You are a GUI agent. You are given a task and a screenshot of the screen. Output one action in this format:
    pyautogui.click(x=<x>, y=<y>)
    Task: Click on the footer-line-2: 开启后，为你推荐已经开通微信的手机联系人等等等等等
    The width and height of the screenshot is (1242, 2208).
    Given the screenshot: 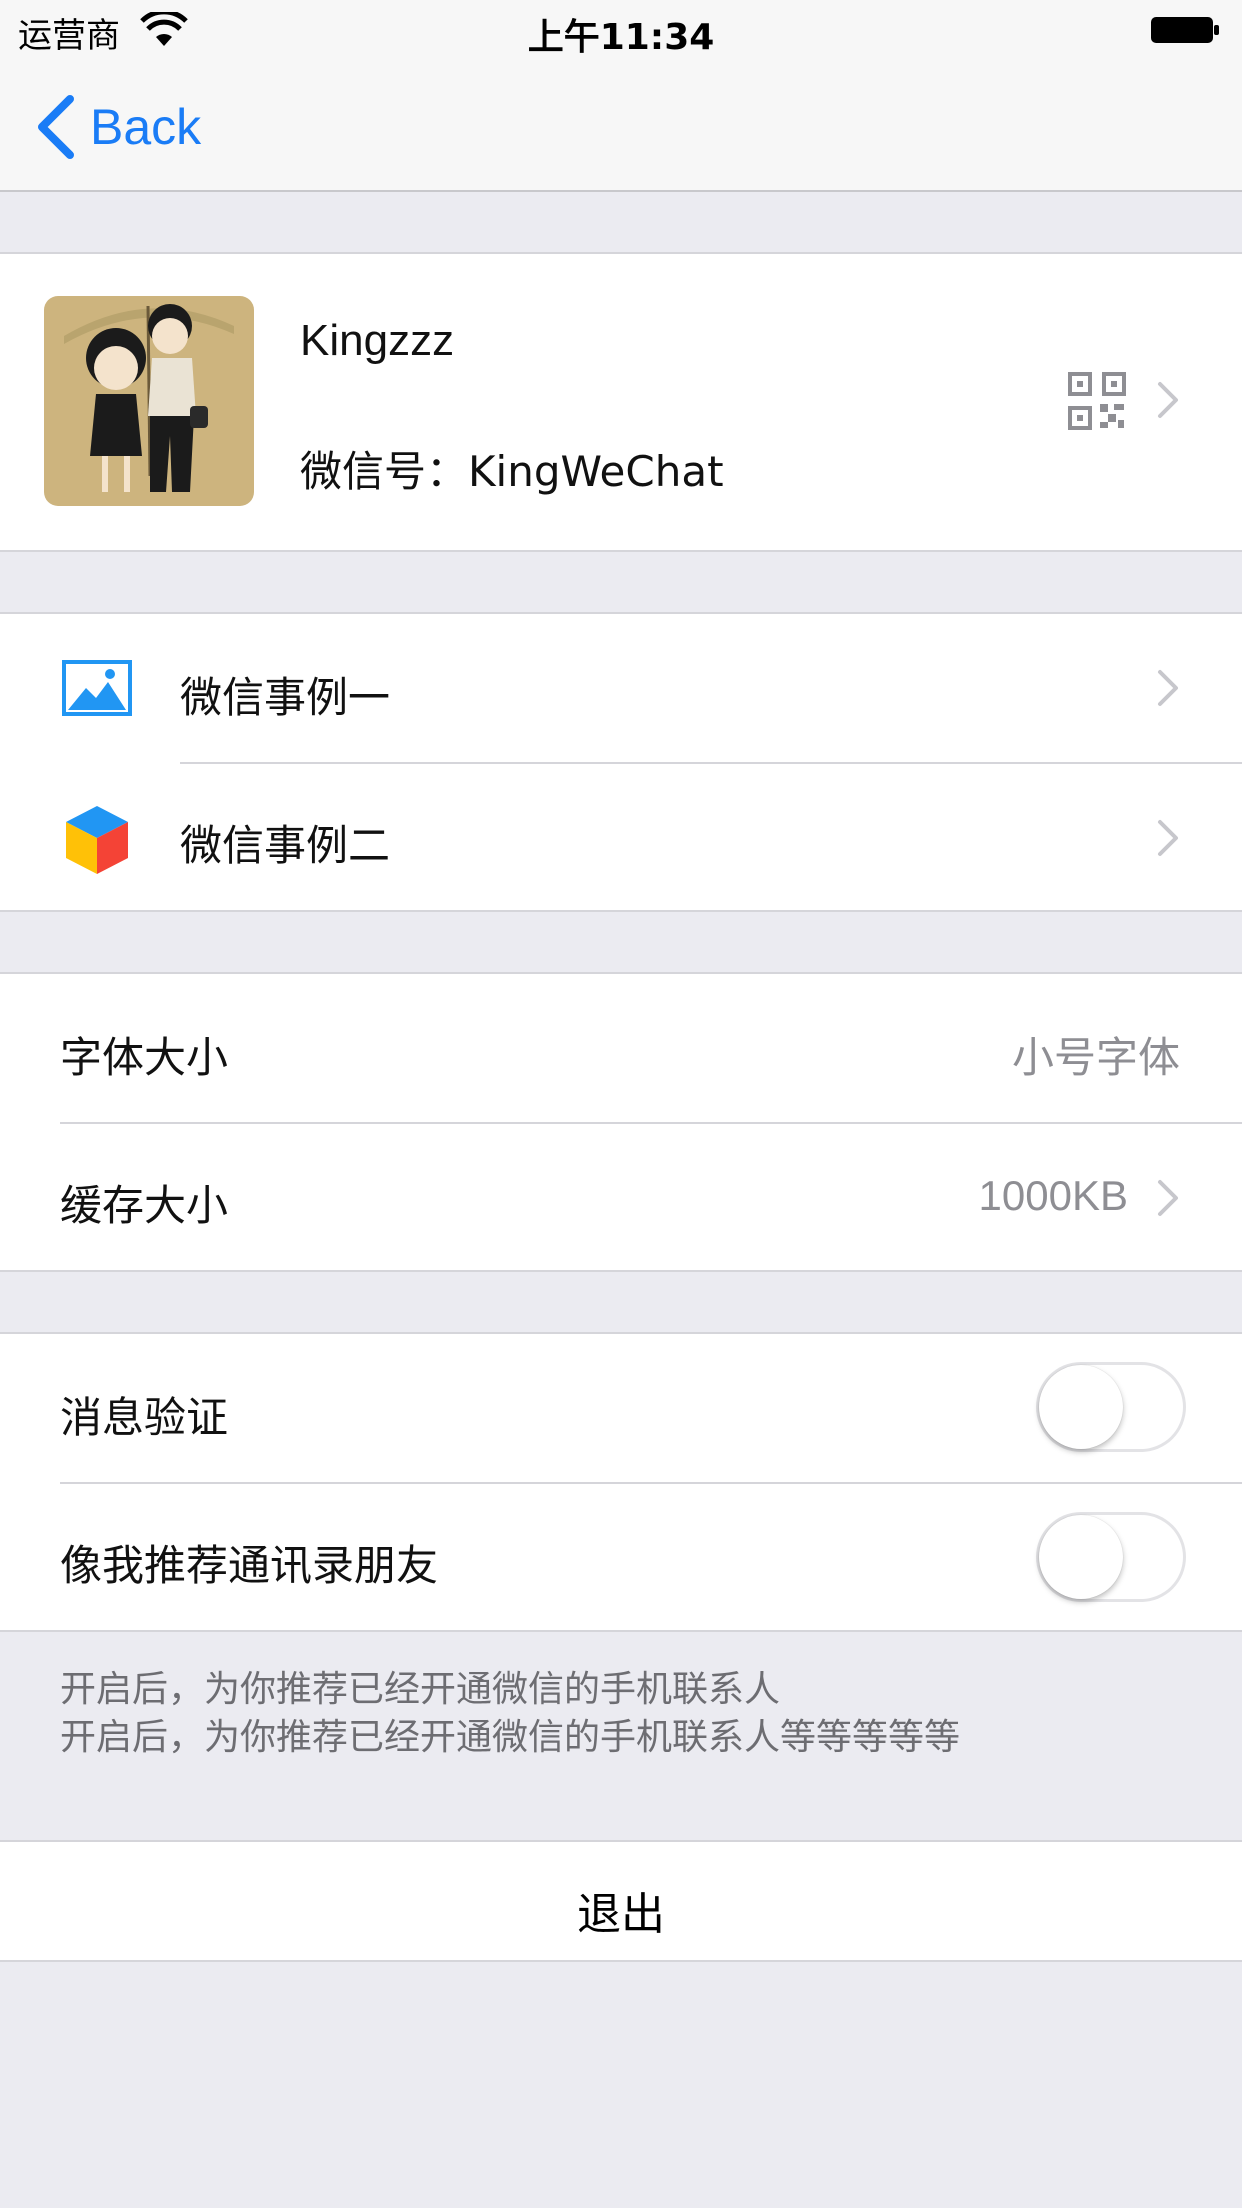 What is the action you would take?
    pyautogui.click(x=510, y=1737)
    